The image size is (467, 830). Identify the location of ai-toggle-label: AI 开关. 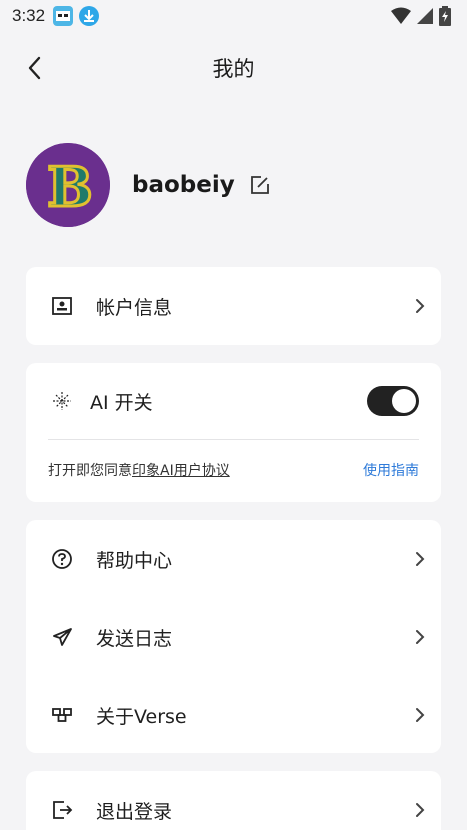
(121, 402).